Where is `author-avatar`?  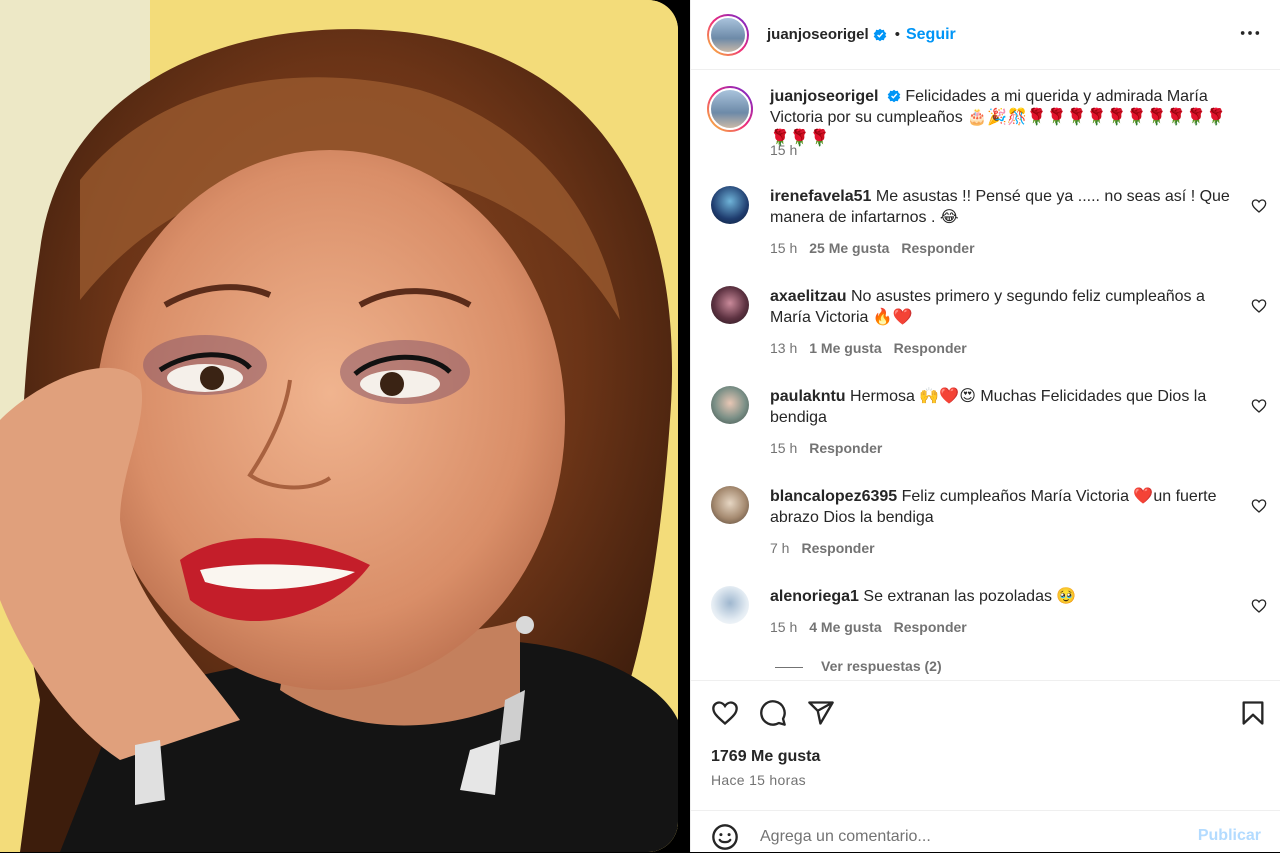
author-avatar is located at coordinates (728, 34).